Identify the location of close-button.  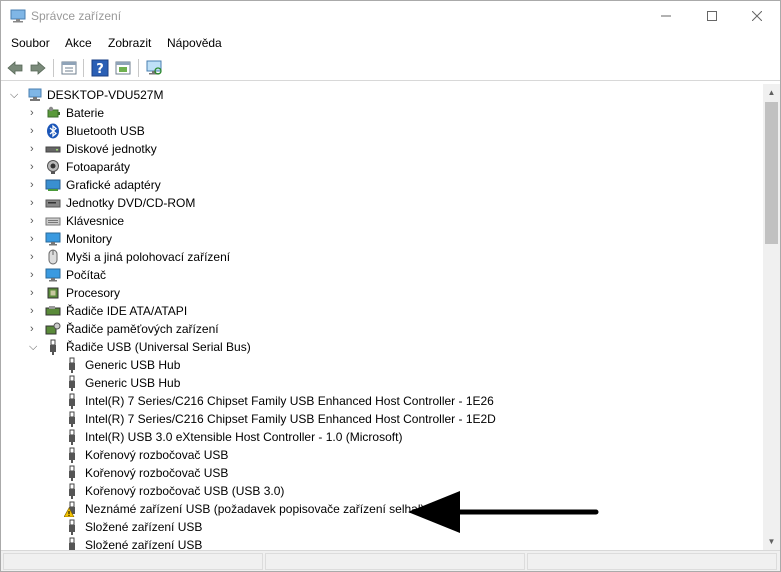
(757, 16).